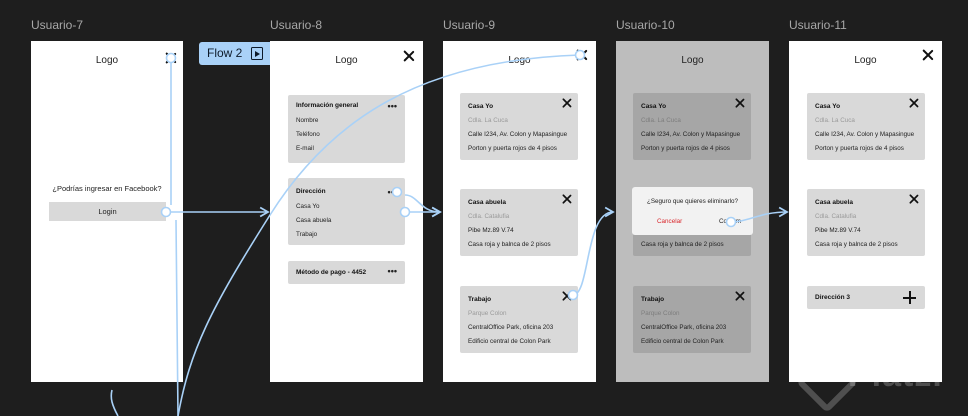  I want to click on flow-start-tag: Flow 2, so click(234, 53).